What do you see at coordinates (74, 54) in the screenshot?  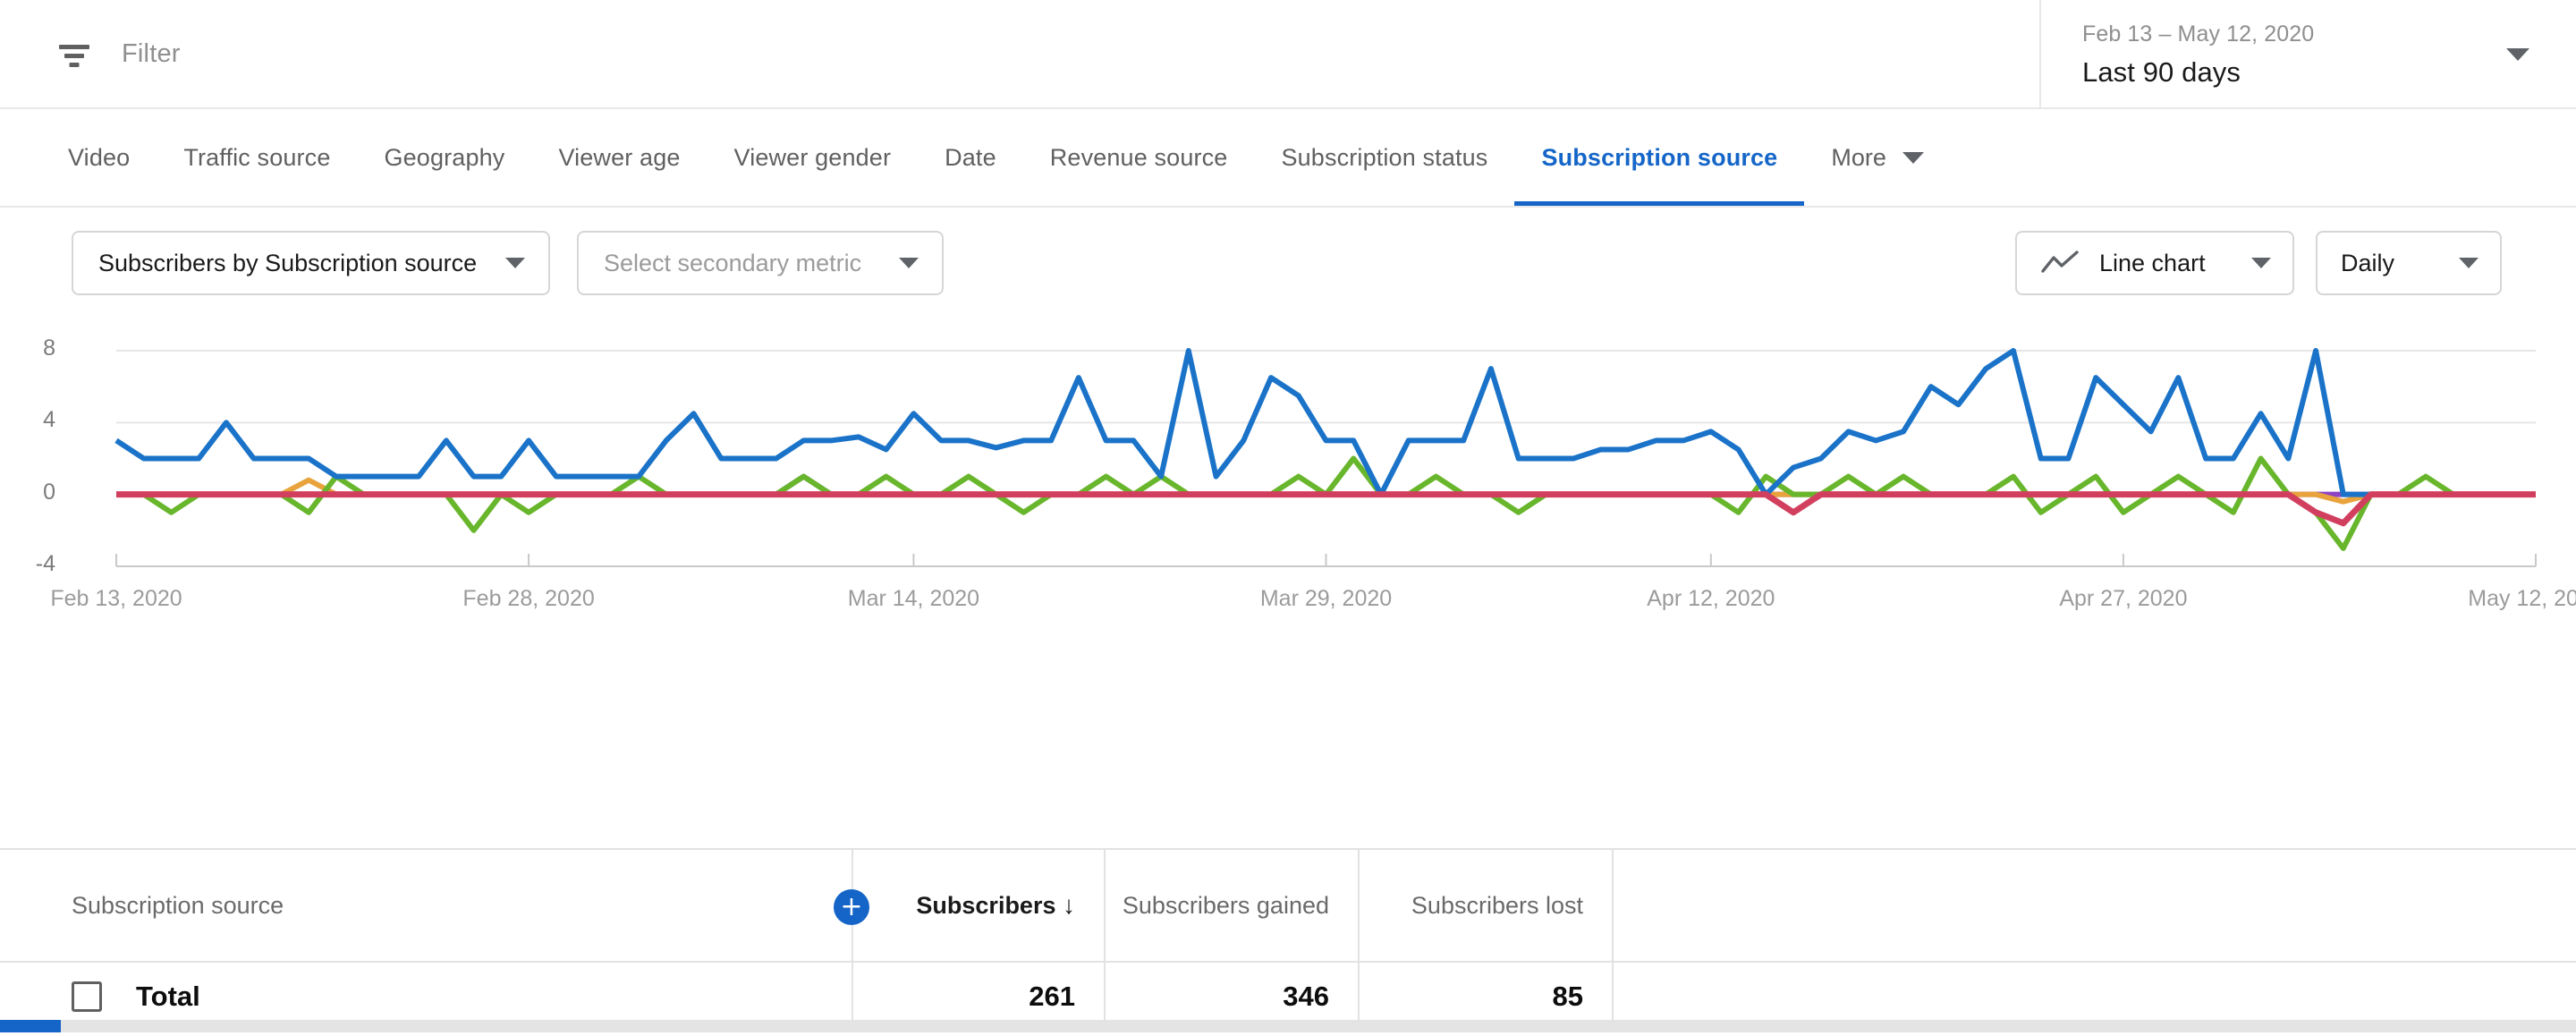 I see `filter-icon` at bounding box center [74, 54].